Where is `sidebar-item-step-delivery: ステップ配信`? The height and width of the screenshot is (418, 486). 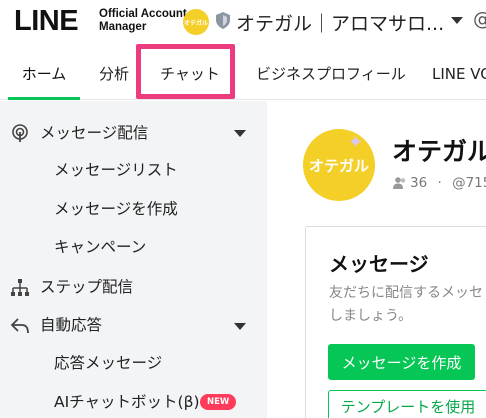 sidebar-item-step-delivery: ステップ配信 is located at coordinates (86, 287).